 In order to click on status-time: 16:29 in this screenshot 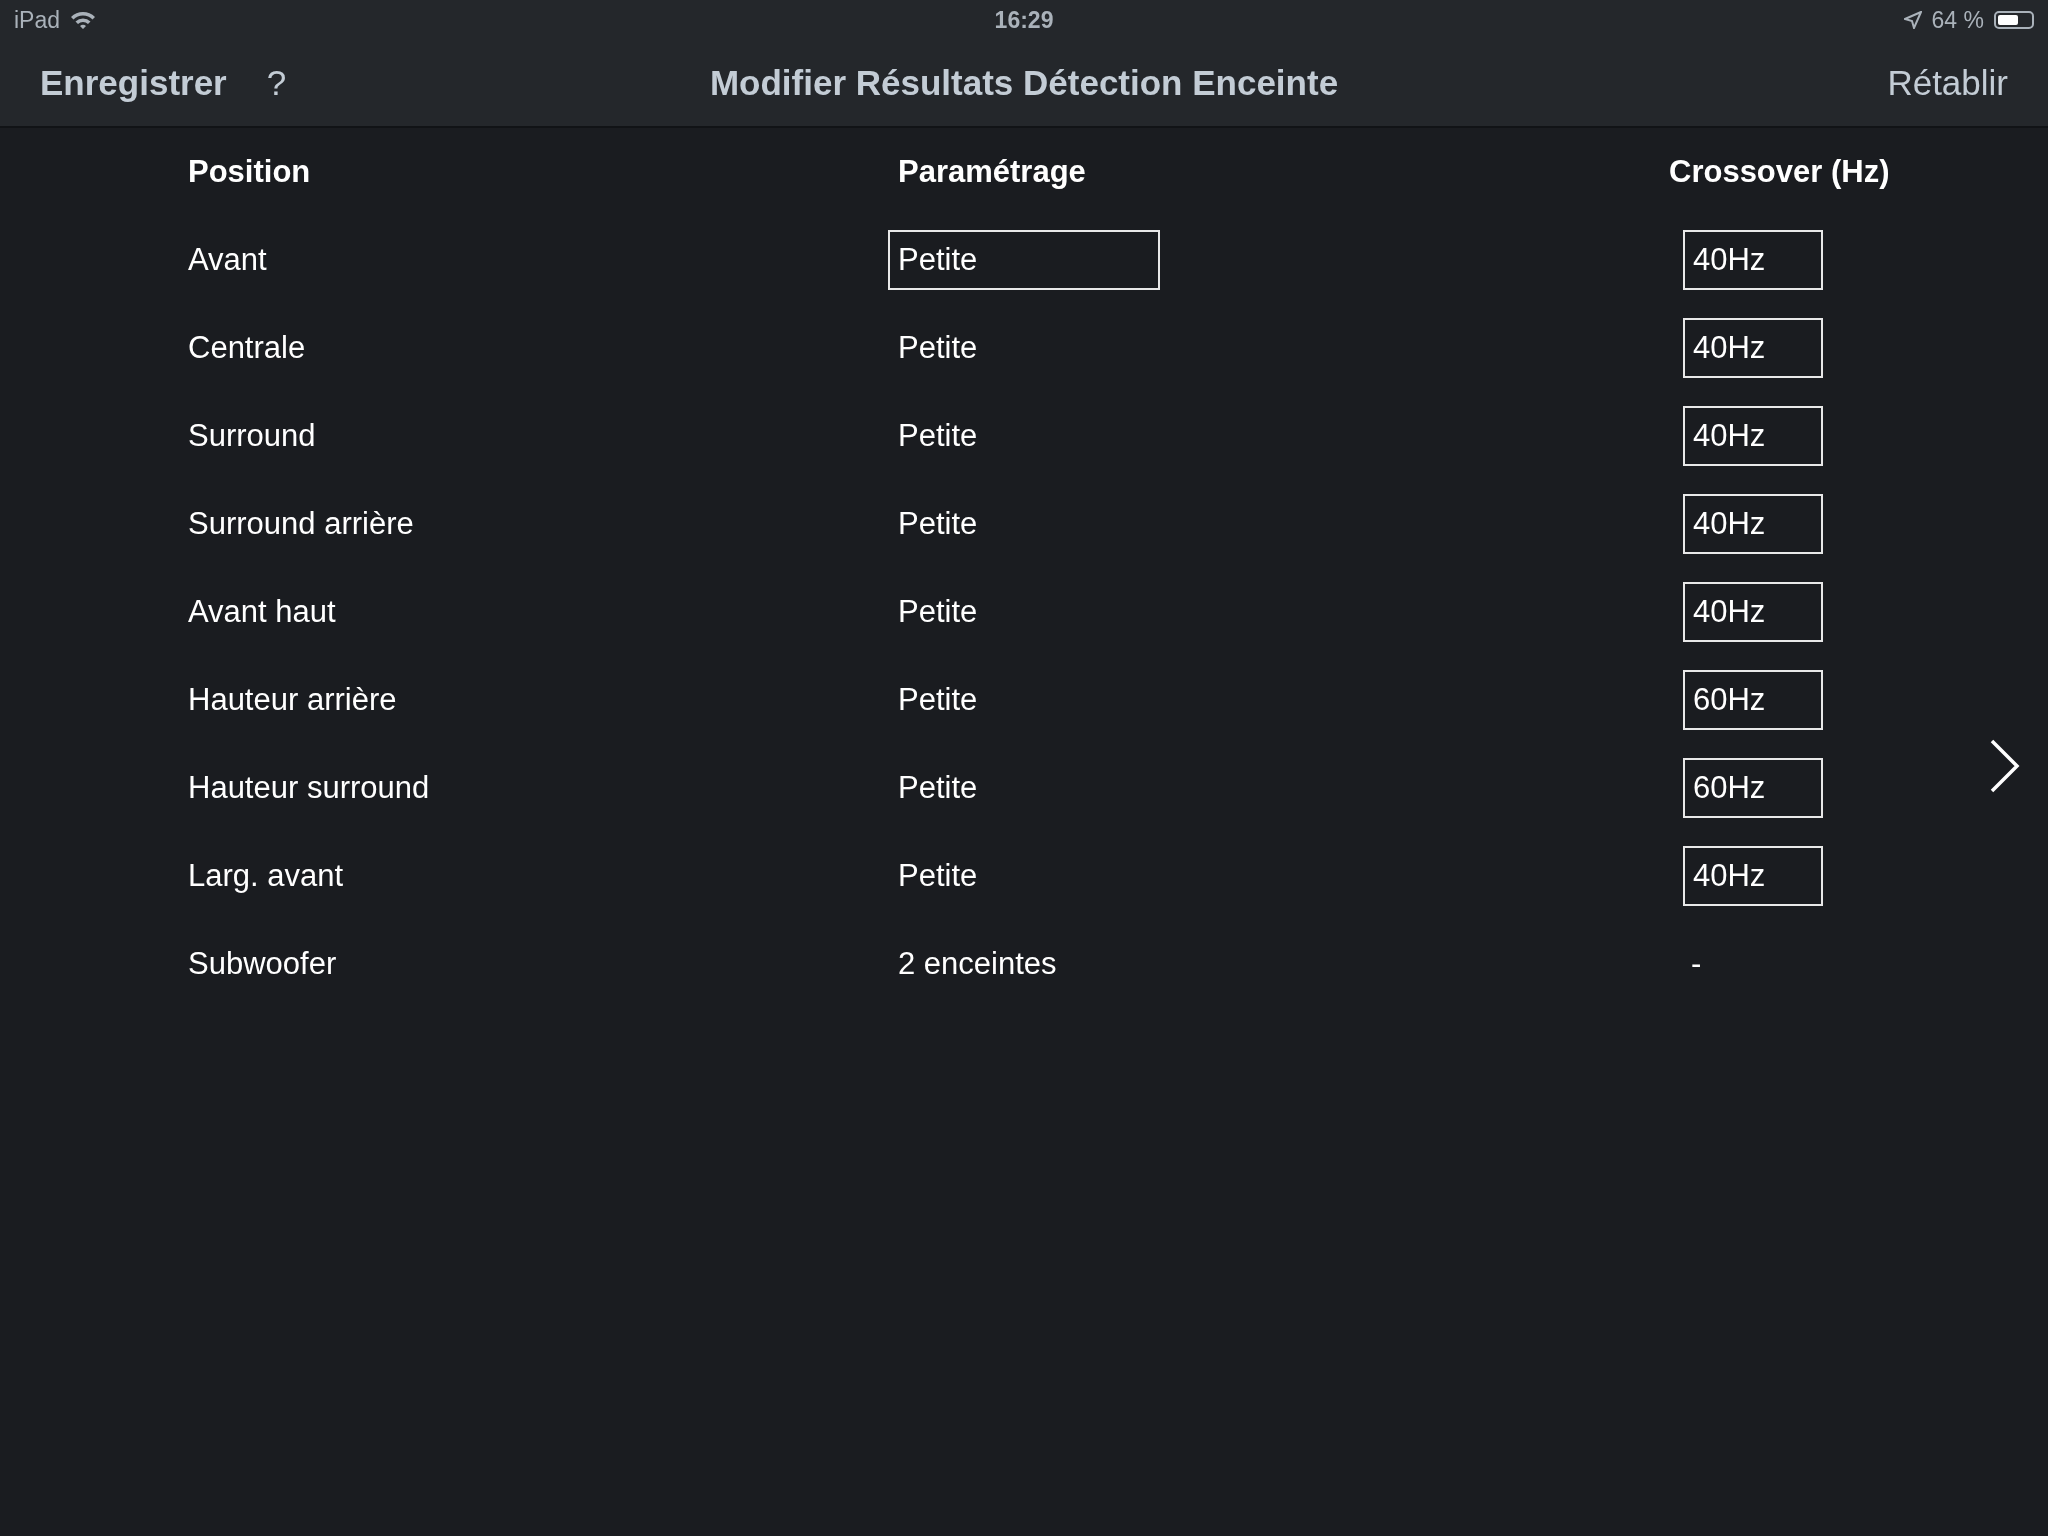, I will do `click(1024, 20)`.